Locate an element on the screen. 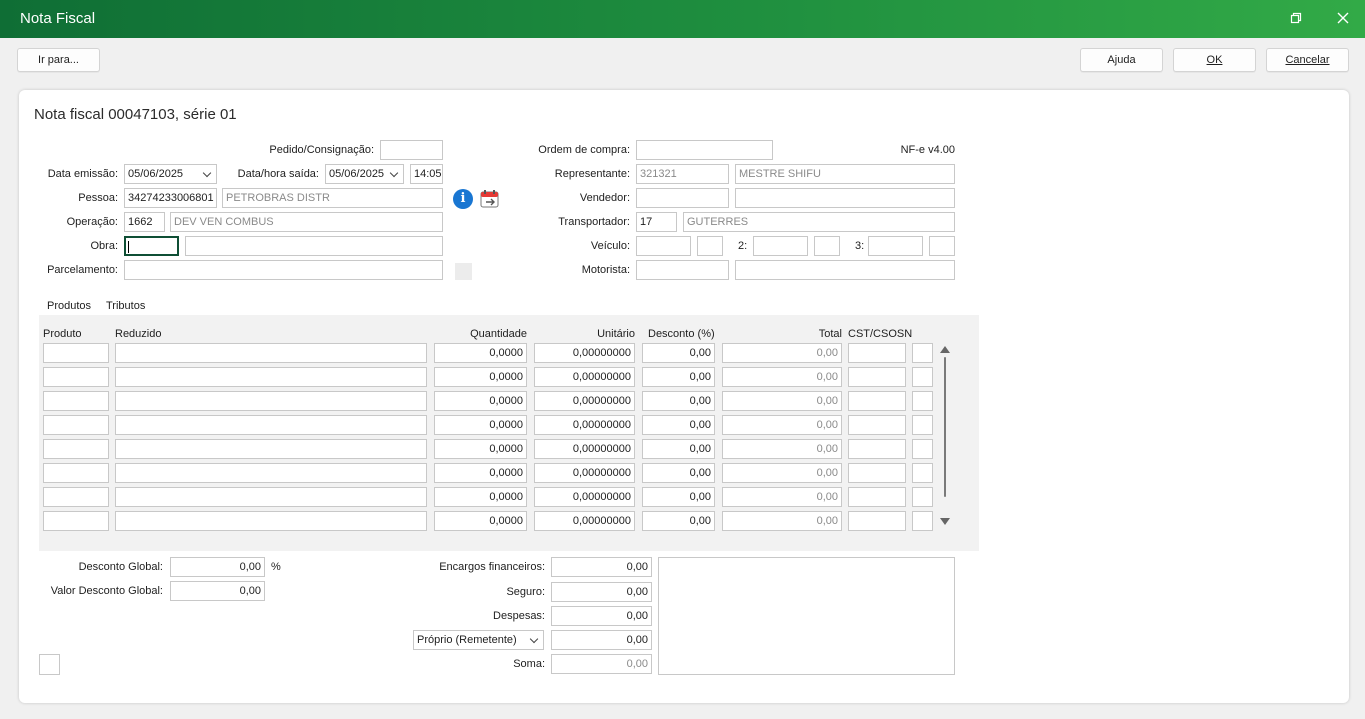 This screenshot has height=719, width=1365. valor-desconto-global-input: 0,00 is located at coordinates (217, 591).